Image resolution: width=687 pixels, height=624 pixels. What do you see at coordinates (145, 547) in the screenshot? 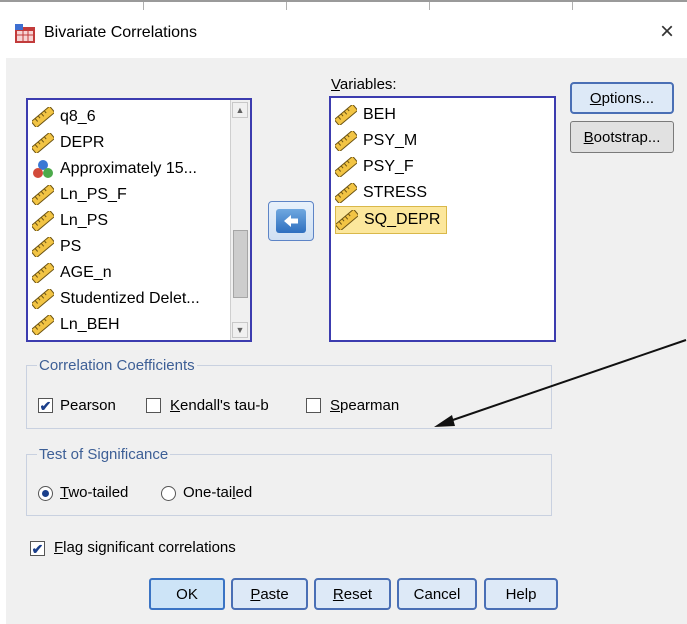
I see `flag-significant-label: Flag significant correlations` at bounding box center [145, 547].